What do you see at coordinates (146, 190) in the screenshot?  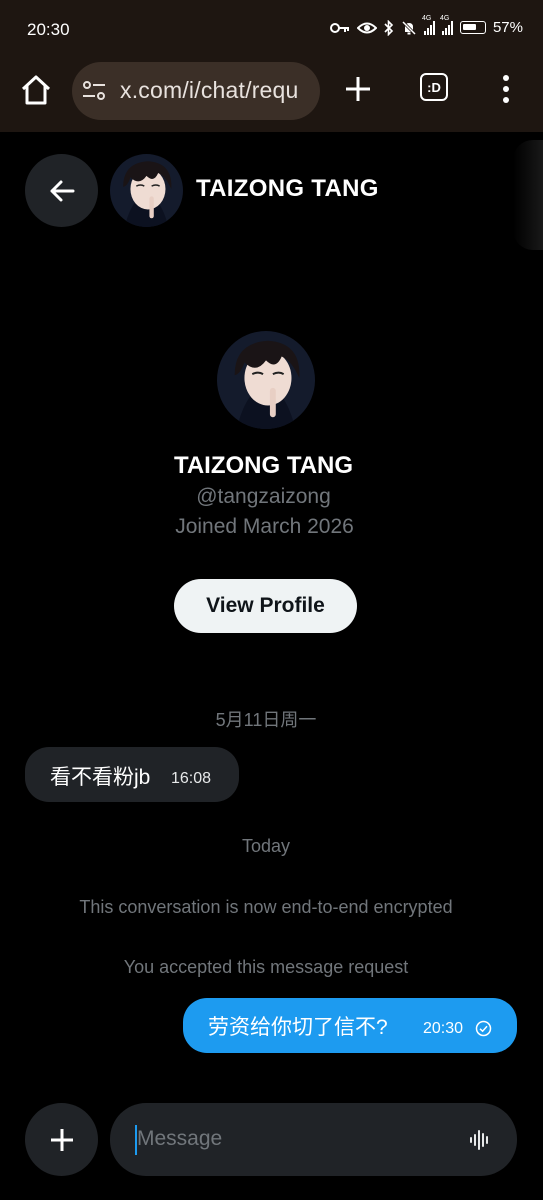 I see `avatar` at bounding box center [146, 190].